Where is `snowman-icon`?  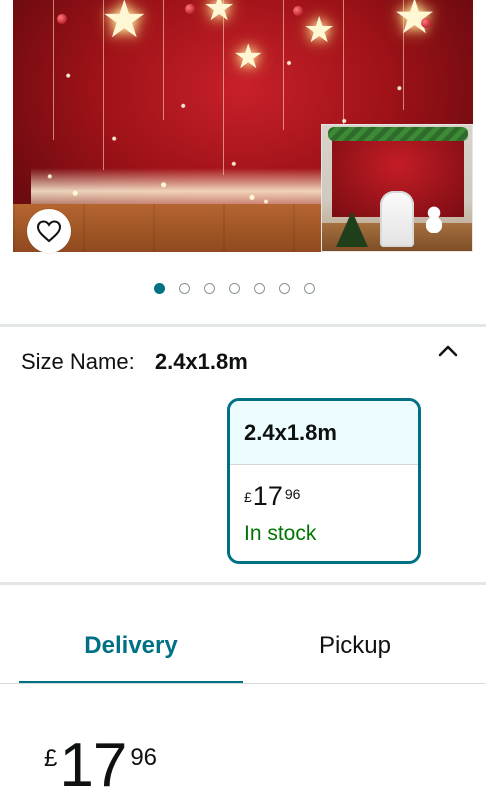 snowman-icon is located at coordinates (434, 219).